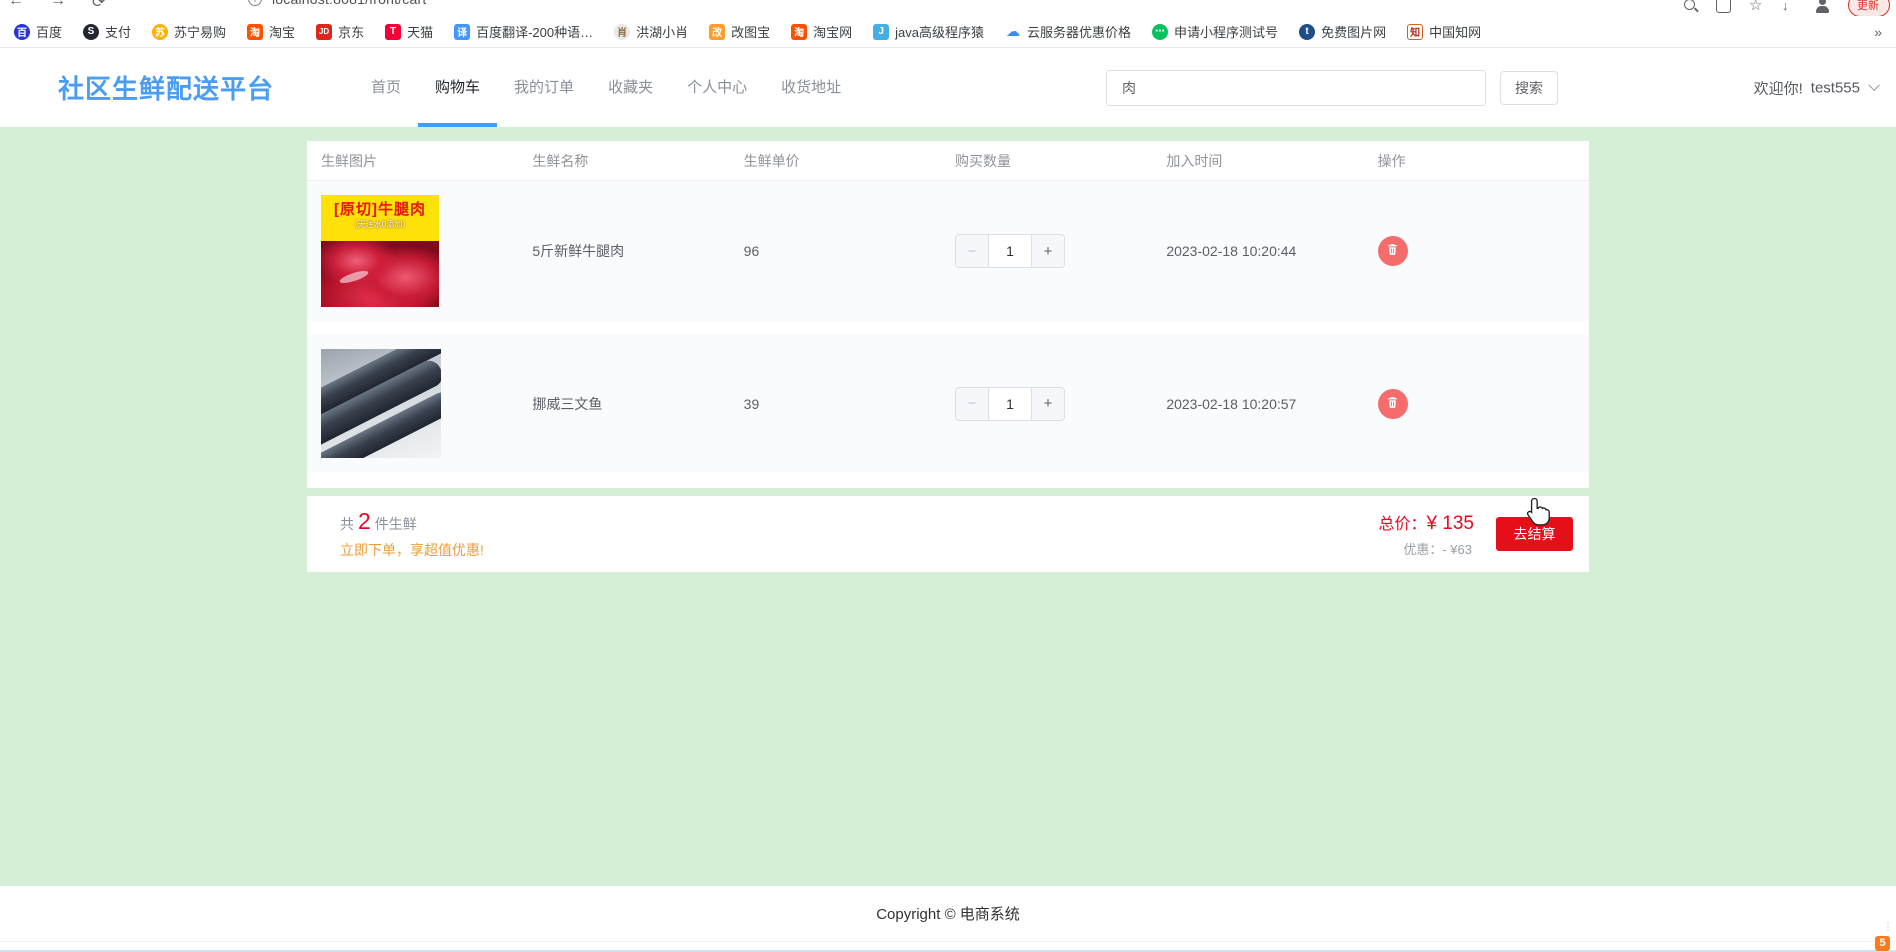 The height and width of the screenshot is (952, 1896). What do you see at coordinates (1529, 87) in the screenshot?
I see `search-button: 搜索` at bounding box center [1529, 87].